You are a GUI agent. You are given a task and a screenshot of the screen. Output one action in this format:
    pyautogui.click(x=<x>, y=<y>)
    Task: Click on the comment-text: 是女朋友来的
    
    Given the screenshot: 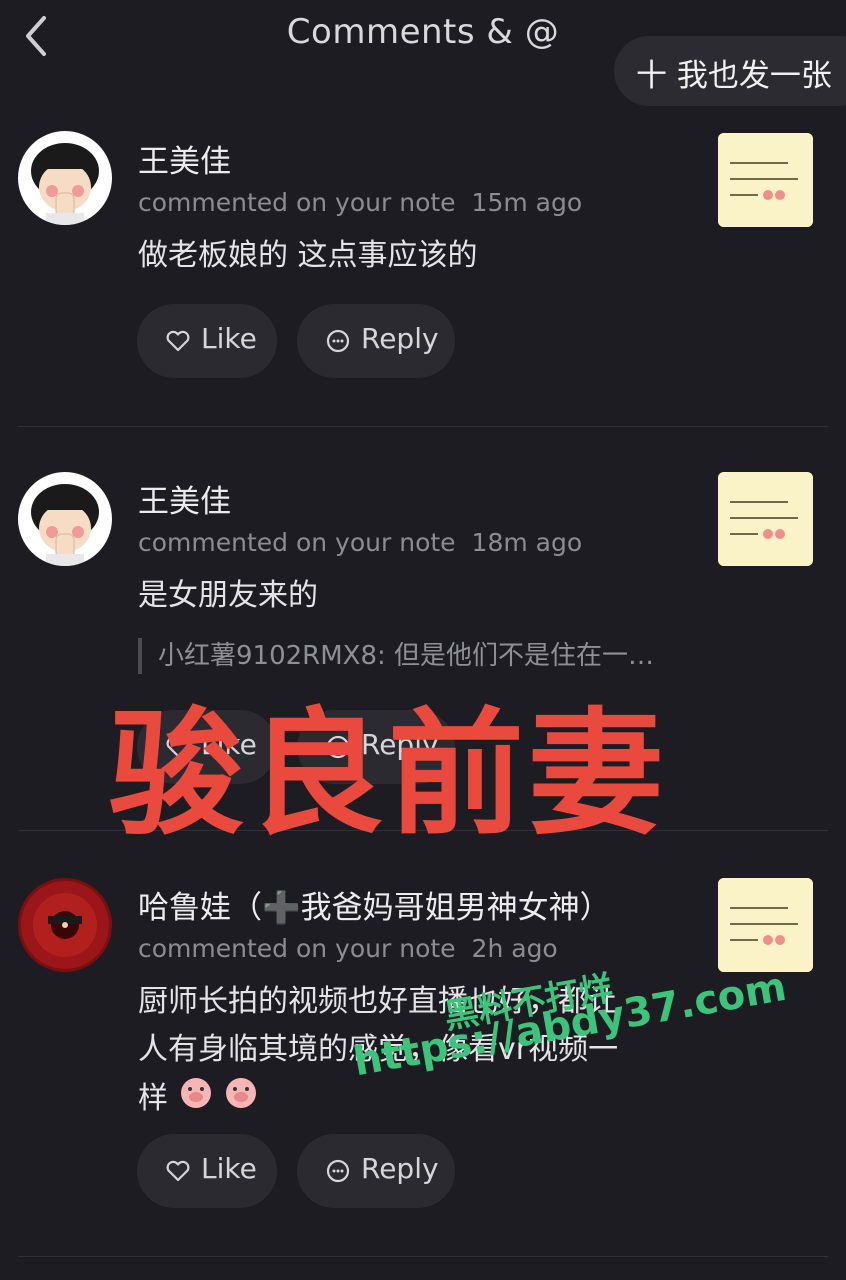 What is the action you would take?
    pyautogui.click(x=228, y=595)
    